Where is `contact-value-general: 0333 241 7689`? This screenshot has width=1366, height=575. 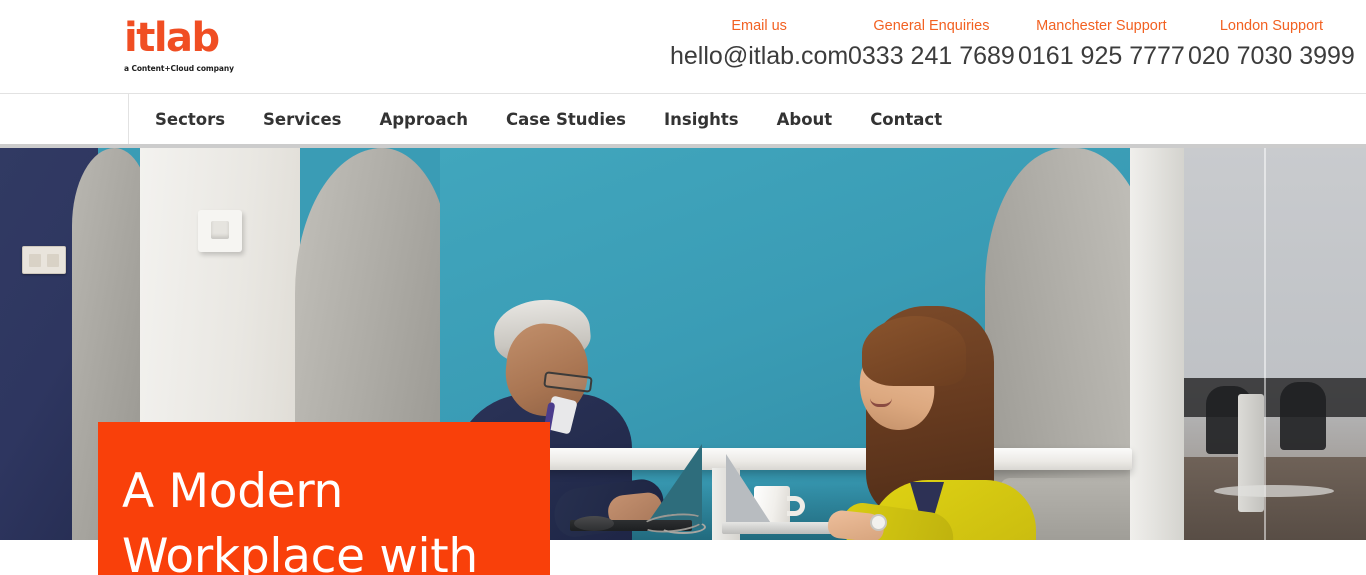 contact-value-general: 0333 241 7689 is located at coordinates (931, 56).